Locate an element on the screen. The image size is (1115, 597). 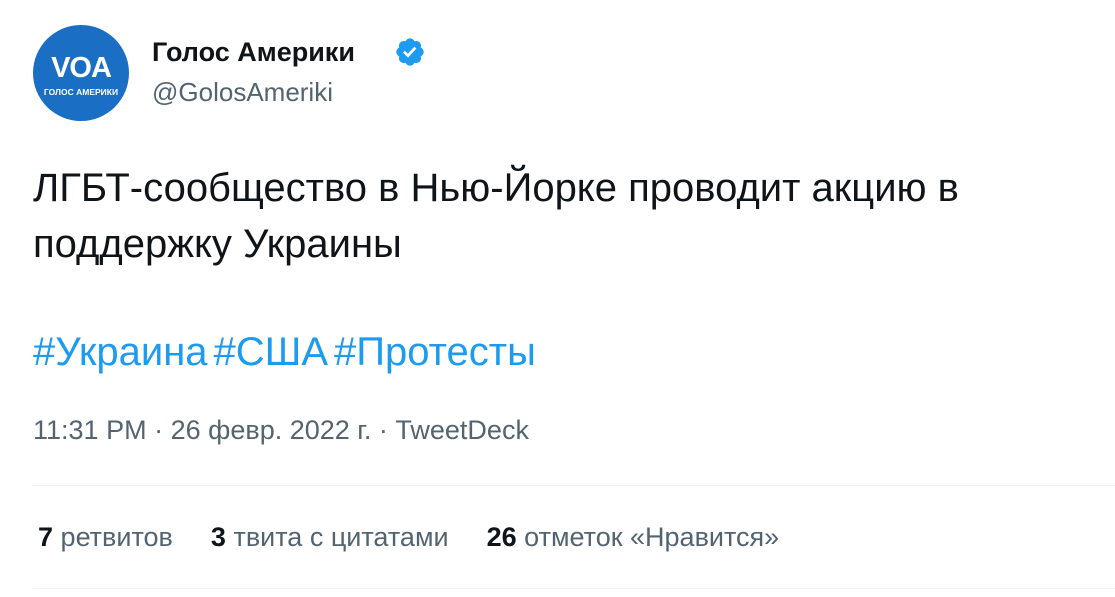
quotes-label: твита с цитатами is located at coordinates (341, 537).